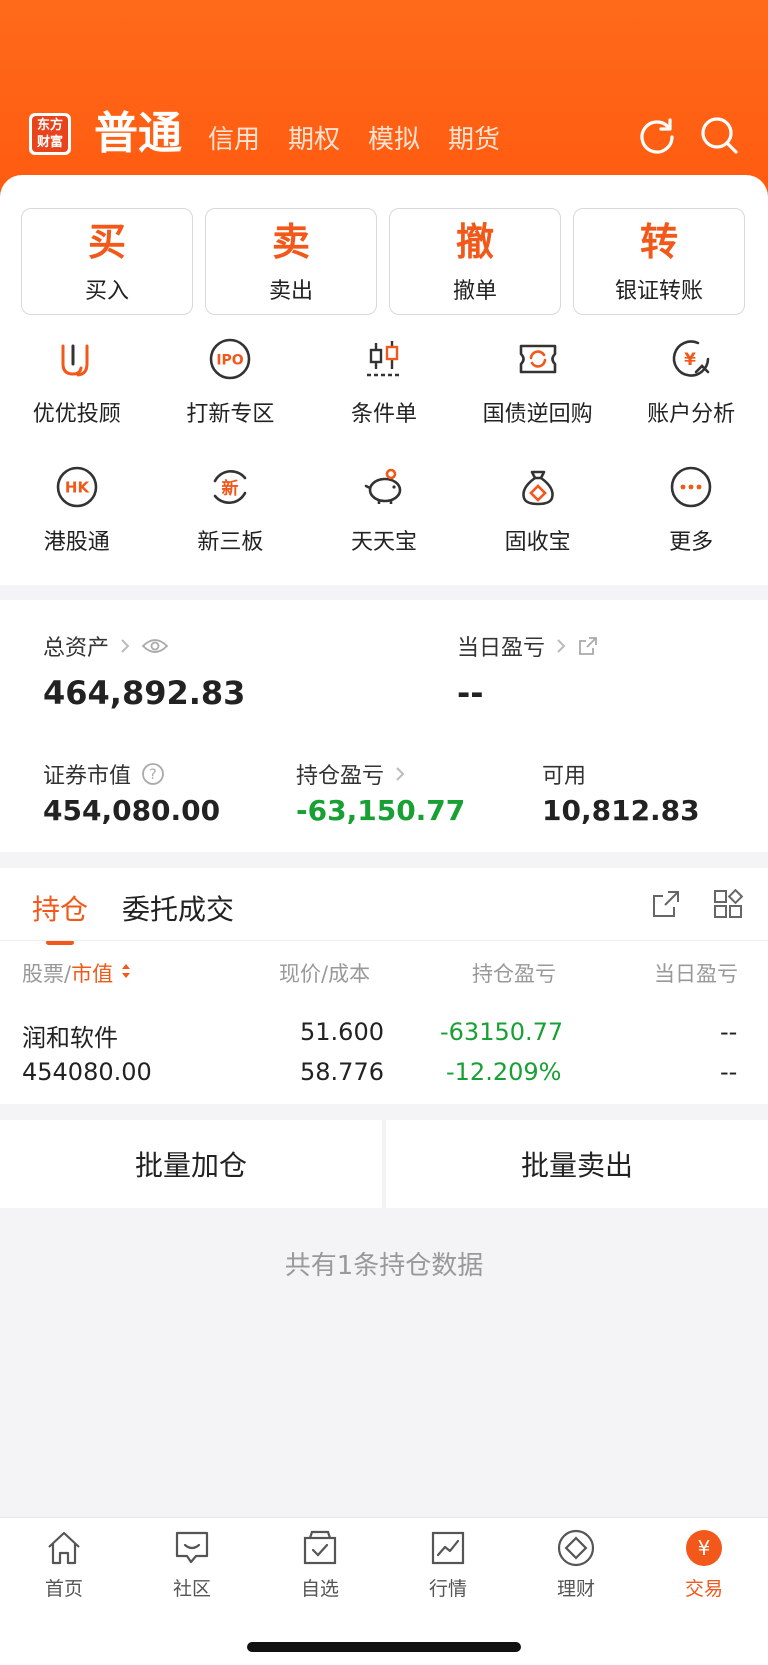  What do you see at coordinates (230, 359) in the screenshot?
I see `ipo-icon: IPO` at bounding box center [230, 359].